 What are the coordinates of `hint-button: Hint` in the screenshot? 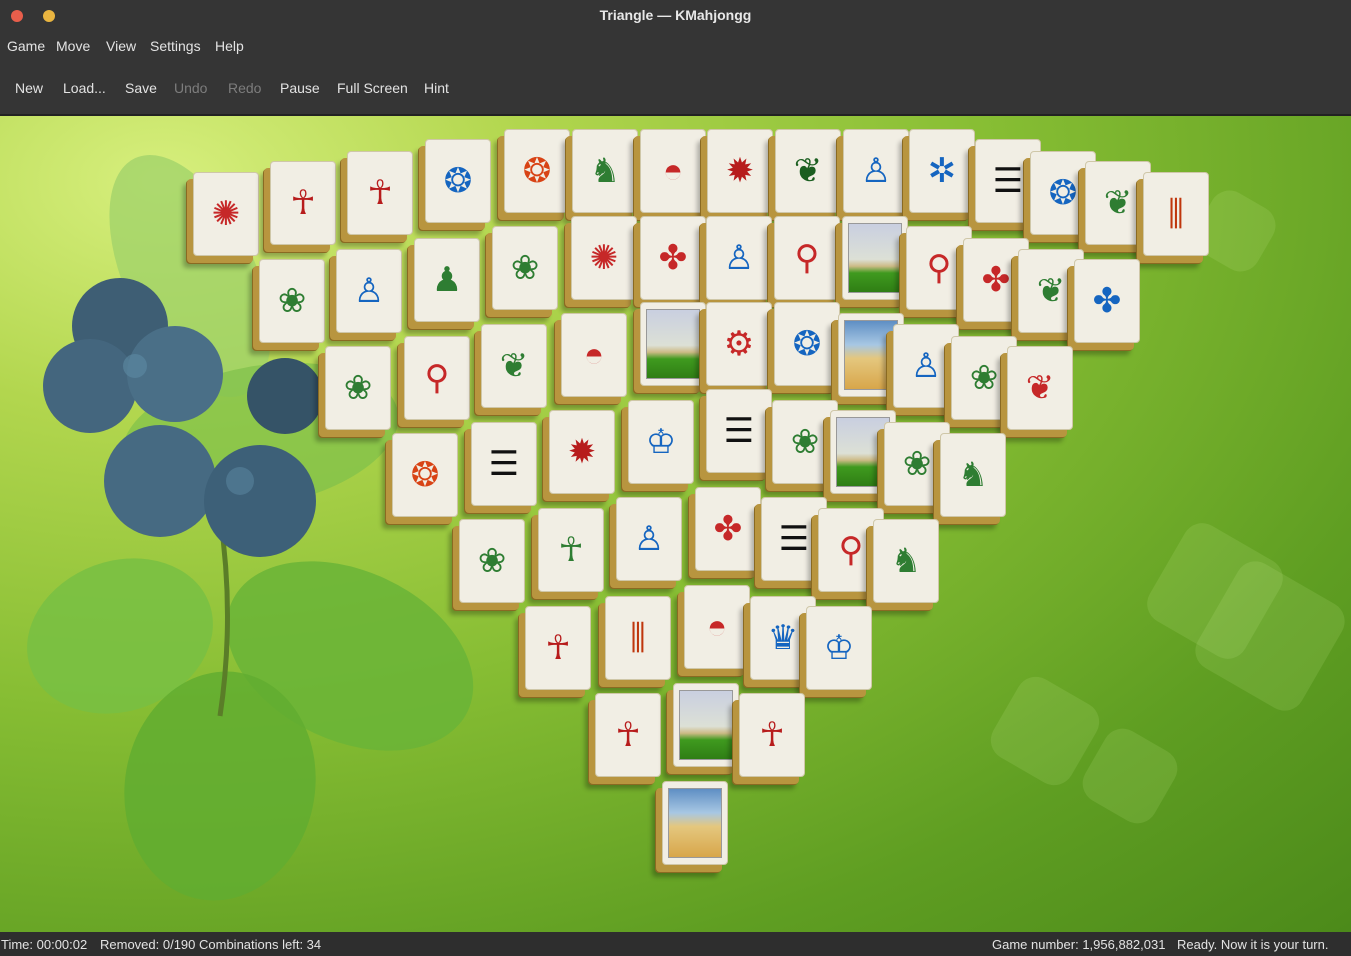 It's located at (436, 88).